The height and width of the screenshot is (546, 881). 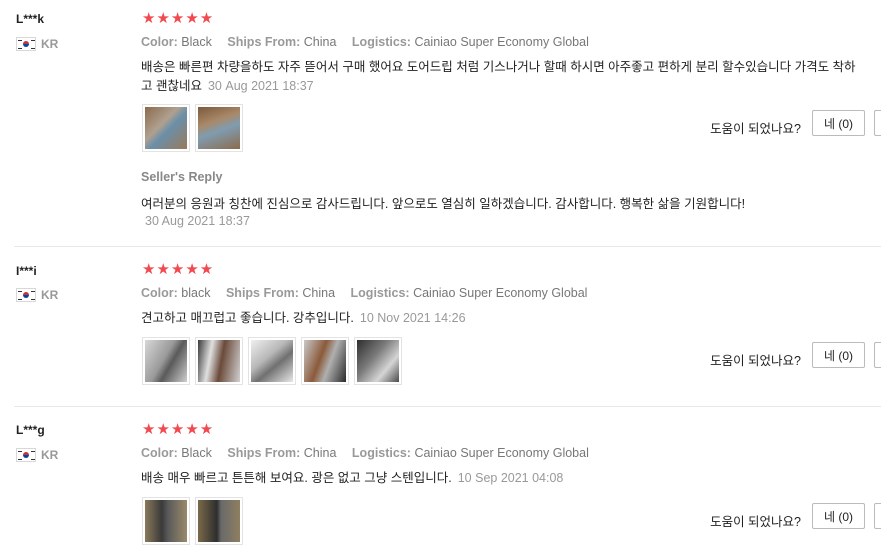 I want to click on seller-reply-title: Seller's Reply, so click(x=182, y=177).